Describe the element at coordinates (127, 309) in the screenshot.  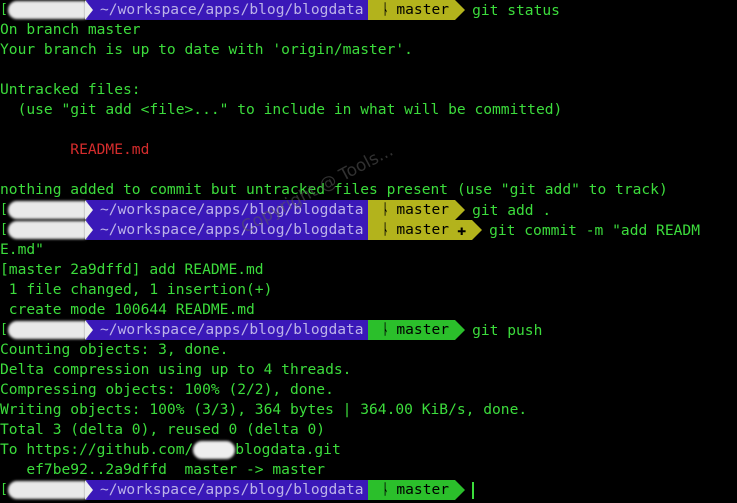
I see `output-line: create mode 100644 README.md` at that location.